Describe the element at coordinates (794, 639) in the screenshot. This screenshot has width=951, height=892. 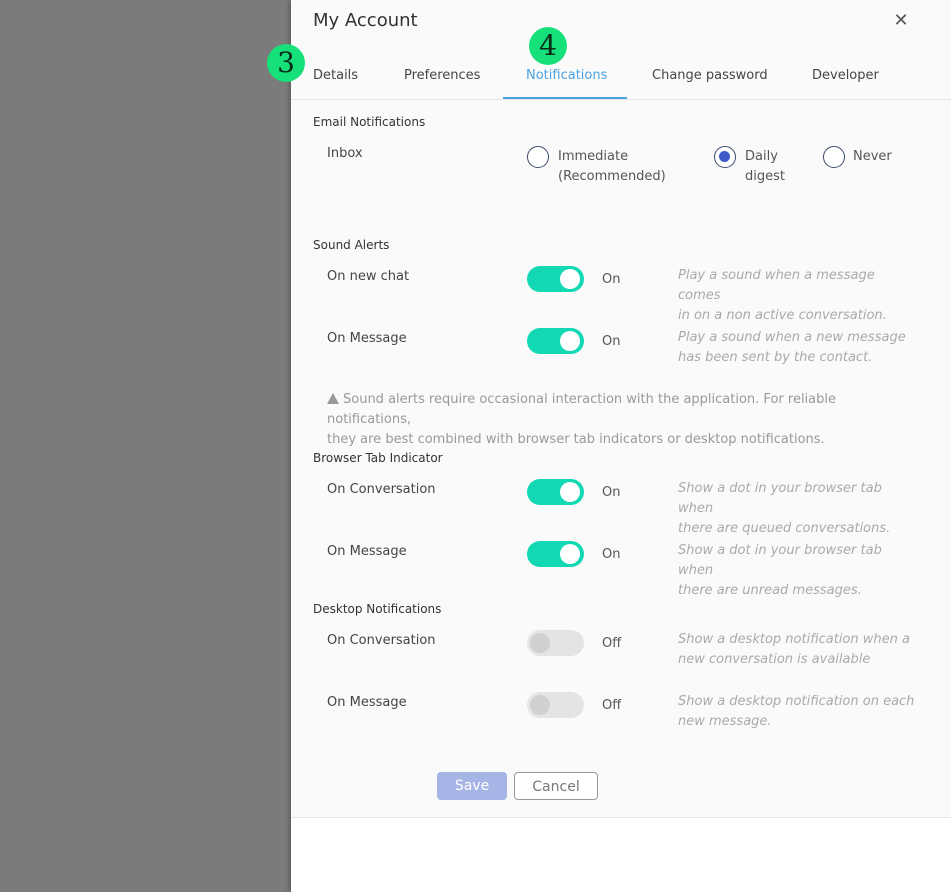
I see `desc-line: Show a desktop notification when a` at that location.